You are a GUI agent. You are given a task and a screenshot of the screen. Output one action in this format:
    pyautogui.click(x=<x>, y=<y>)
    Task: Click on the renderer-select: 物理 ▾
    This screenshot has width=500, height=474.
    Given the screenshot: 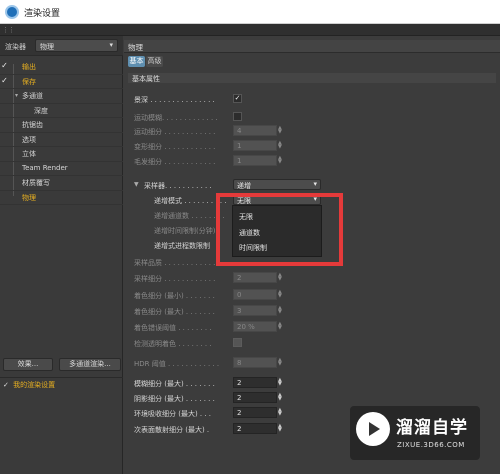 What is the action you would take?
    pyautogui.click(x=76, y=45)
    